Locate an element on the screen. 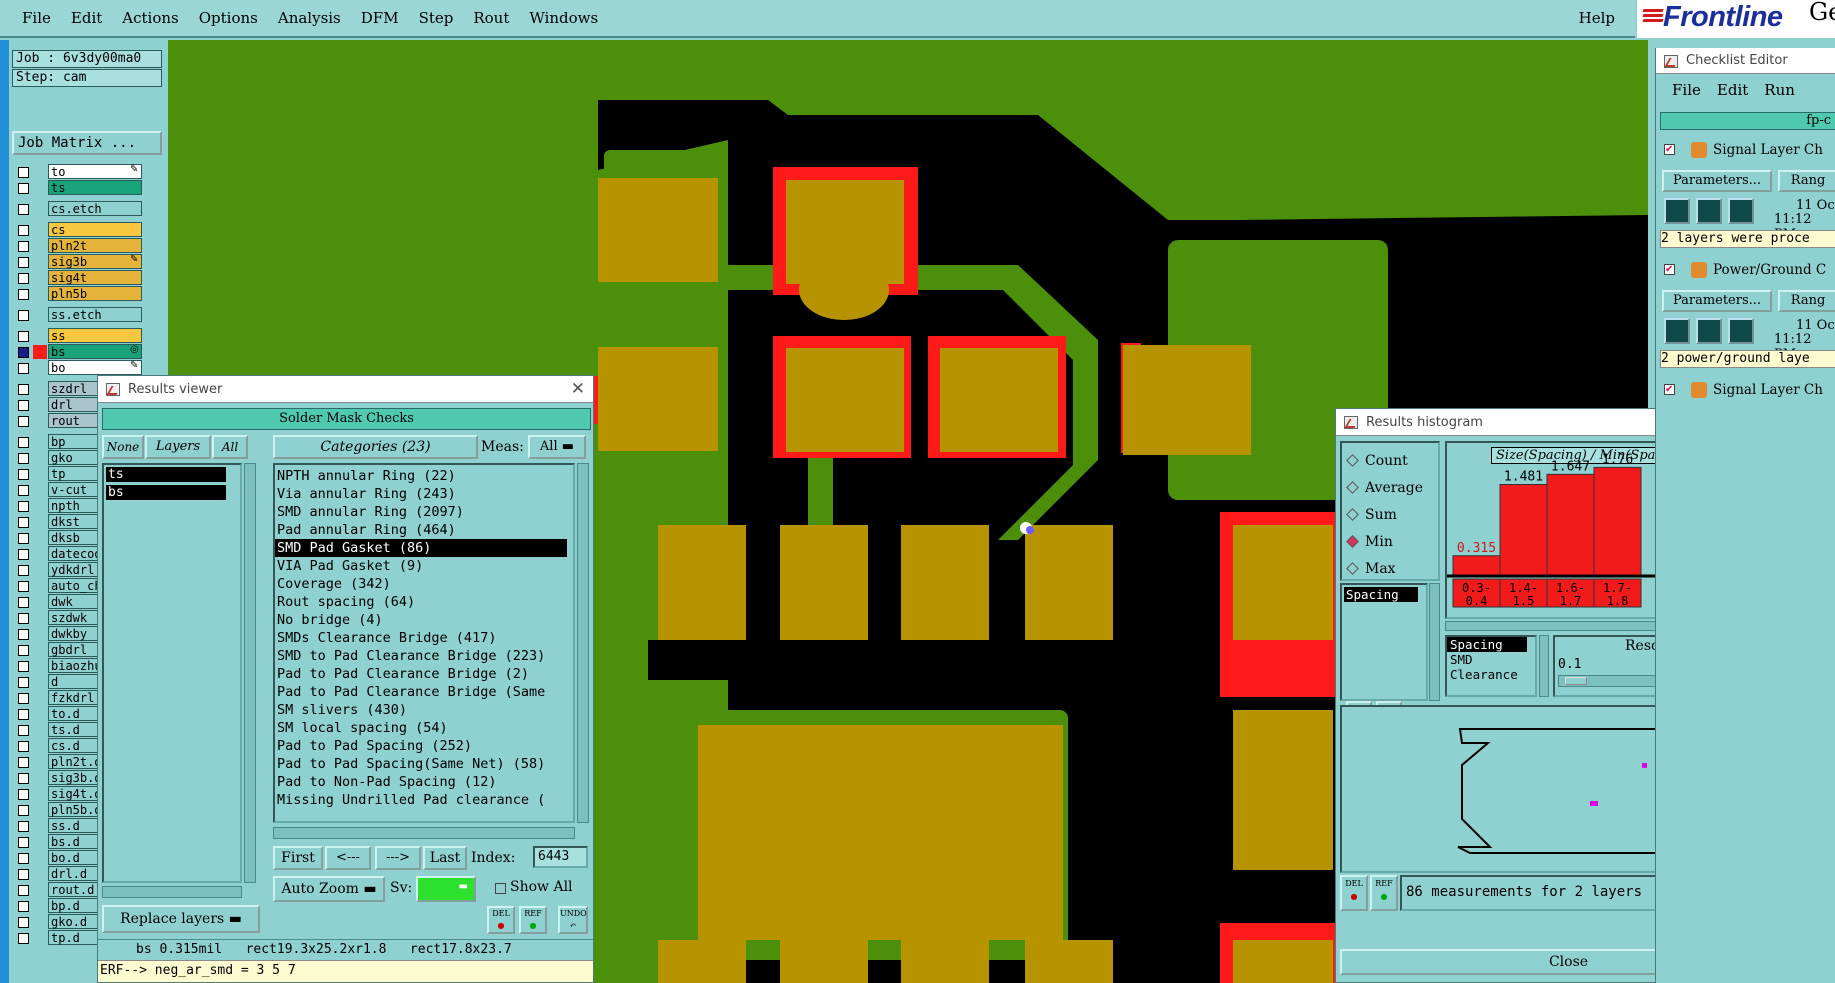 The width and height of the screenshot is (1835, 983). layer-name: ss.etch is located at coordinates (95, 314).